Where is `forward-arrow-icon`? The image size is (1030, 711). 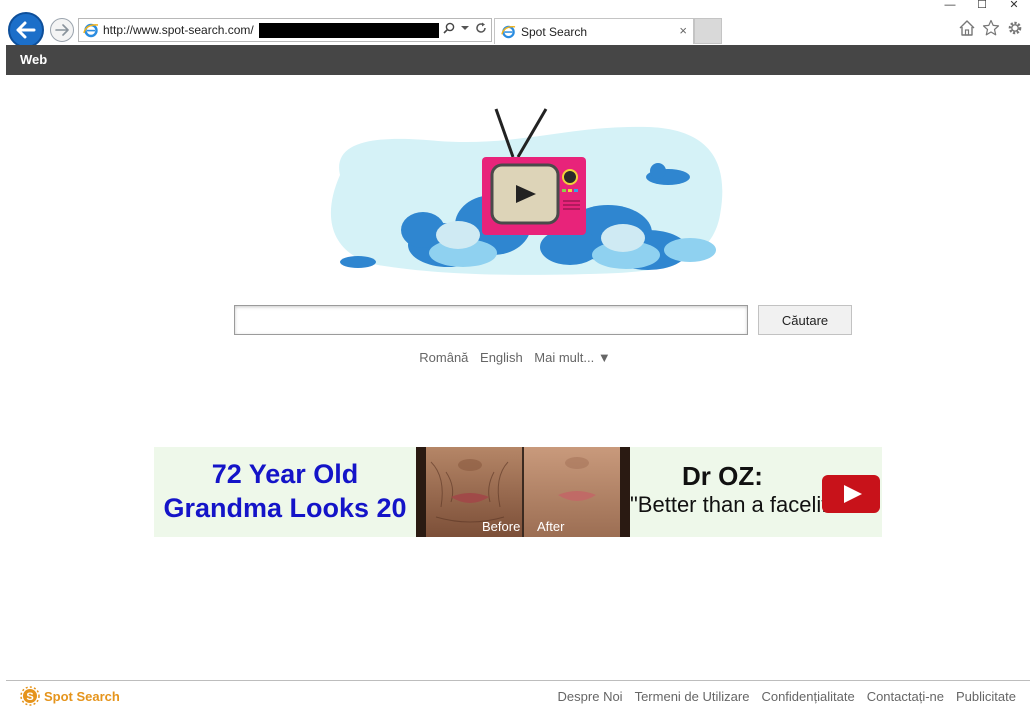 forward-arrow-icon is located at coordinates (62, 30).